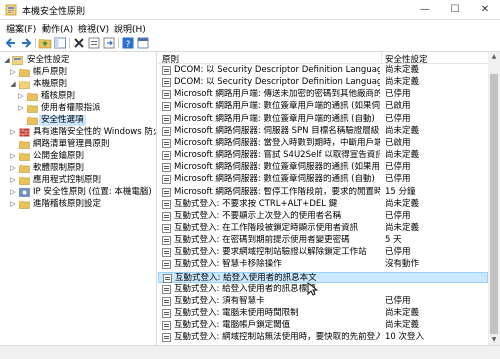 The image size is (500, 359). I want to click on column-resize-handle, so click(381, 58).